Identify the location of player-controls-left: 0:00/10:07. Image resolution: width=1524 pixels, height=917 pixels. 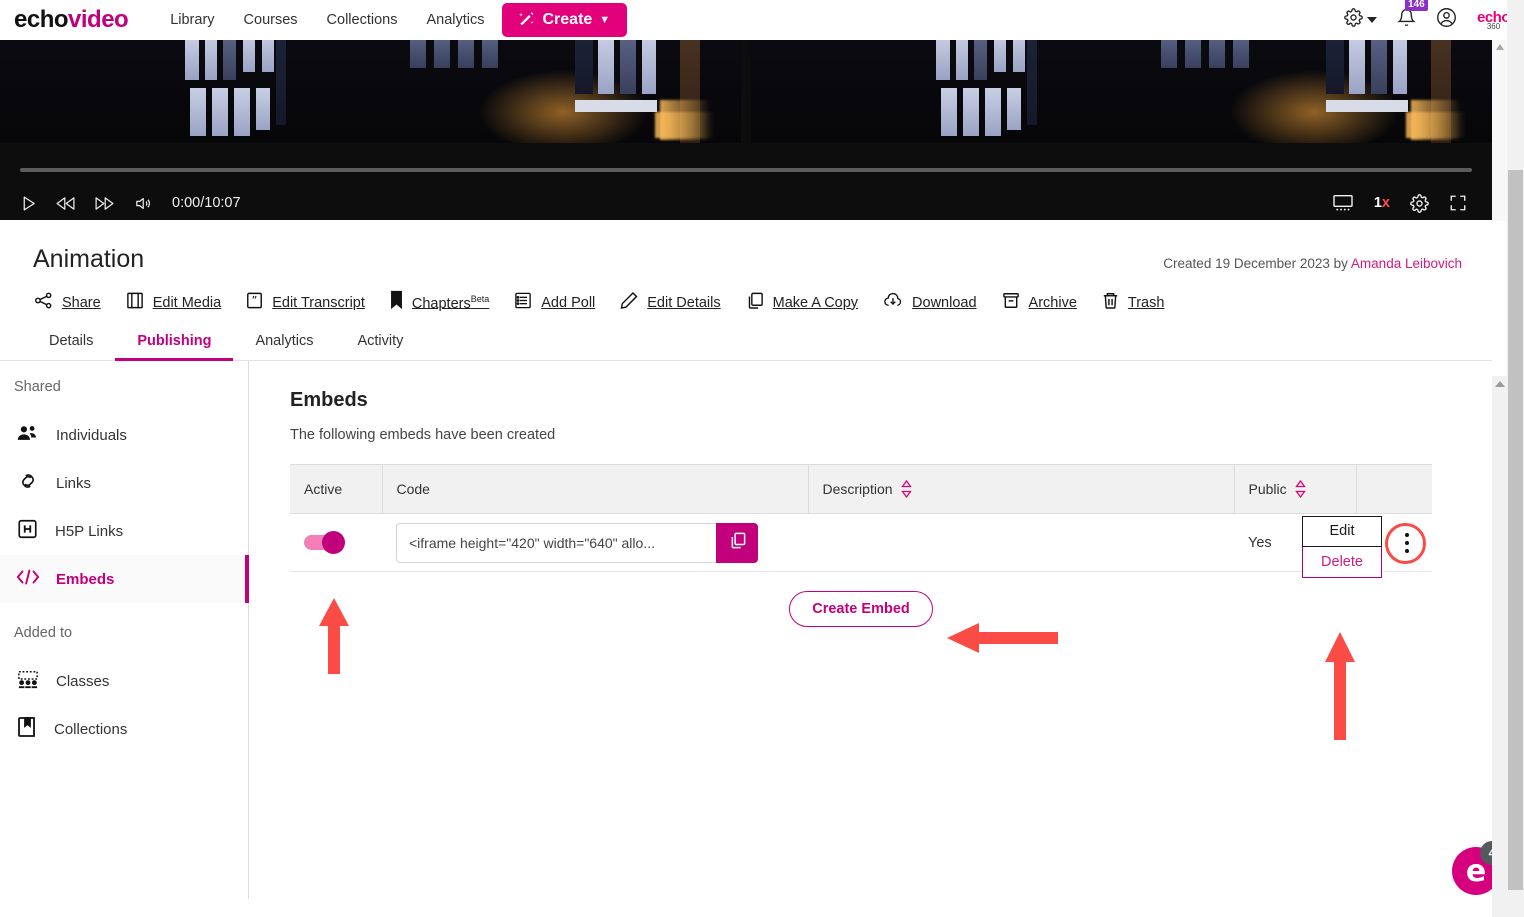
(130, 203).